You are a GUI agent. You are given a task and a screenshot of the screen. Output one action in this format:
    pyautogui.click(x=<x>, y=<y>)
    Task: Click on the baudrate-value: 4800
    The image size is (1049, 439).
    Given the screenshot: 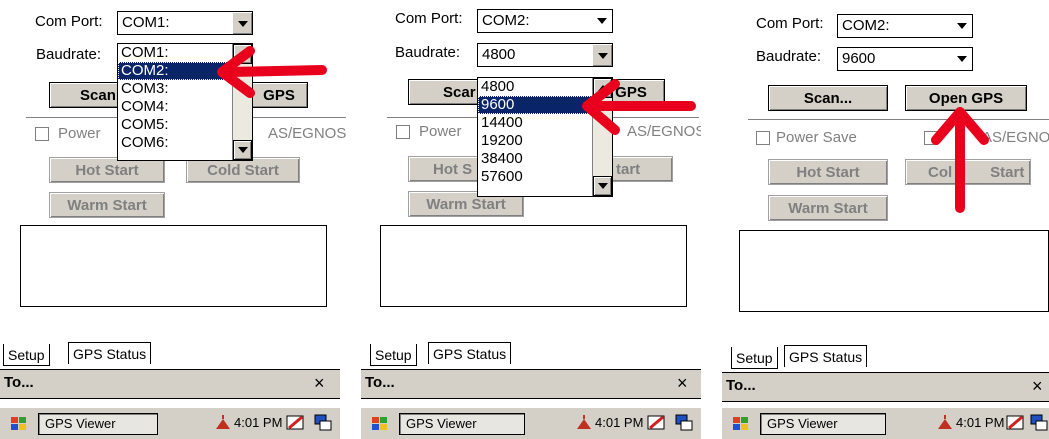 What is the action you would take?
    pyautogui.click(x=499, y=54)
    